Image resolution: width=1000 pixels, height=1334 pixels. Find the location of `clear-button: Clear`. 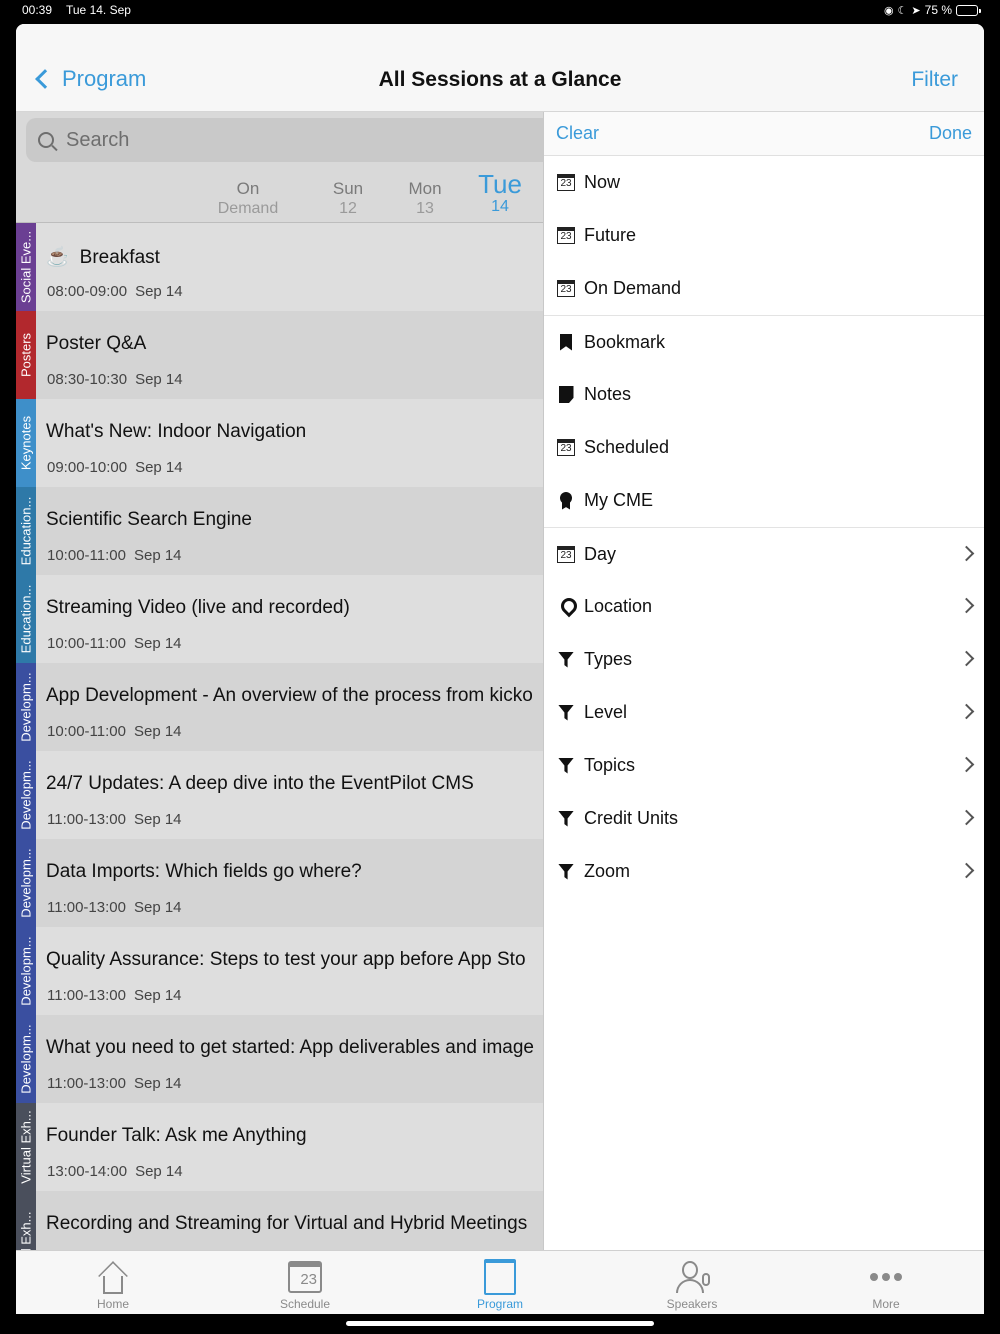

clear-button: Clear is located at coordinates (577, 133).